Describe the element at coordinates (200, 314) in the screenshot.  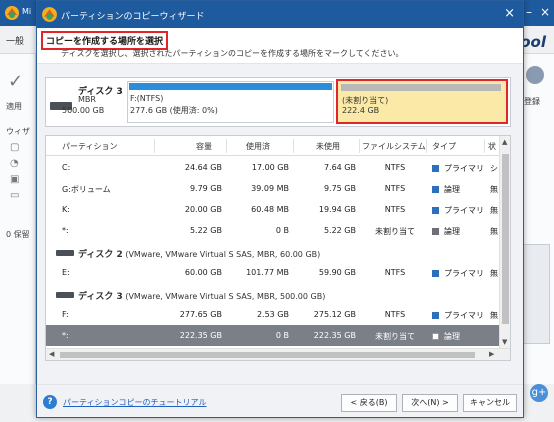
I see `cell-capacity: 277.65 GB` at that location.